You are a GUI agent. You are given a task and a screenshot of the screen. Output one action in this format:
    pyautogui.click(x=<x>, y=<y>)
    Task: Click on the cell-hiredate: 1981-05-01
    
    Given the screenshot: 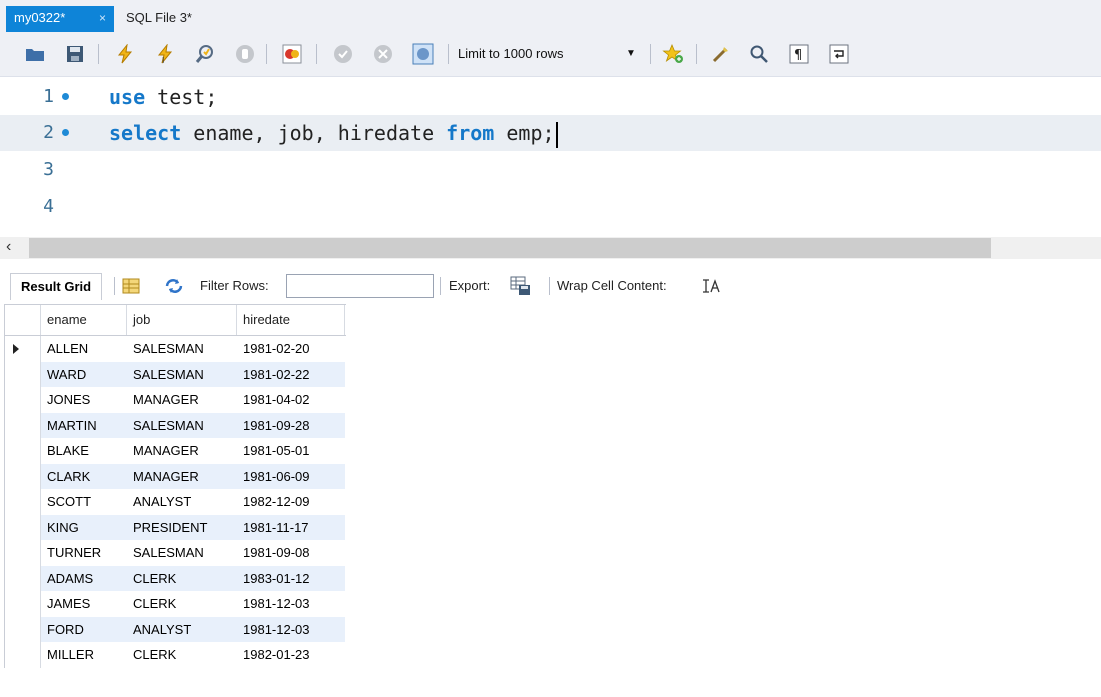 What is the action you would take?
    pyautogui.click(x=291, y=451)
    